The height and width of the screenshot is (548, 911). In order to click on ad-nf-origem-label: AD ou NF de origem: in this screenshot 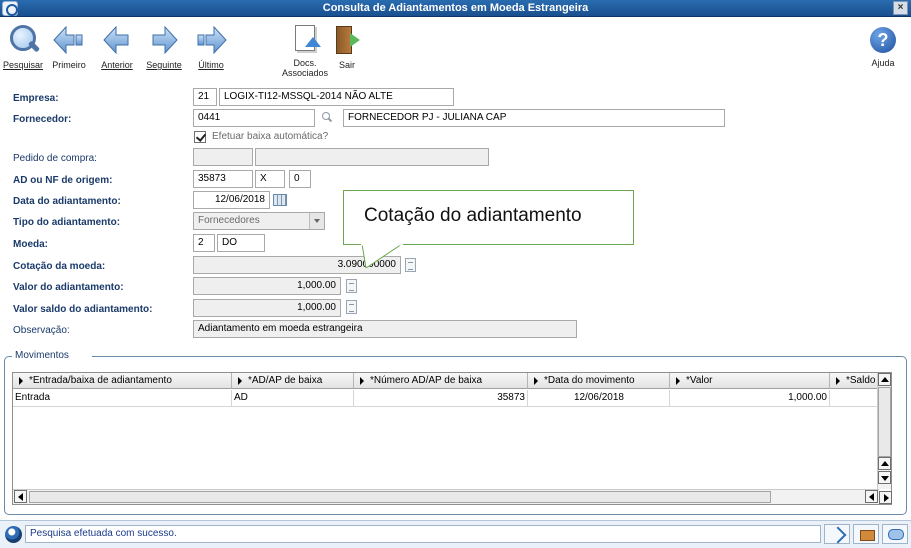, I will do `click(63, 180)`.